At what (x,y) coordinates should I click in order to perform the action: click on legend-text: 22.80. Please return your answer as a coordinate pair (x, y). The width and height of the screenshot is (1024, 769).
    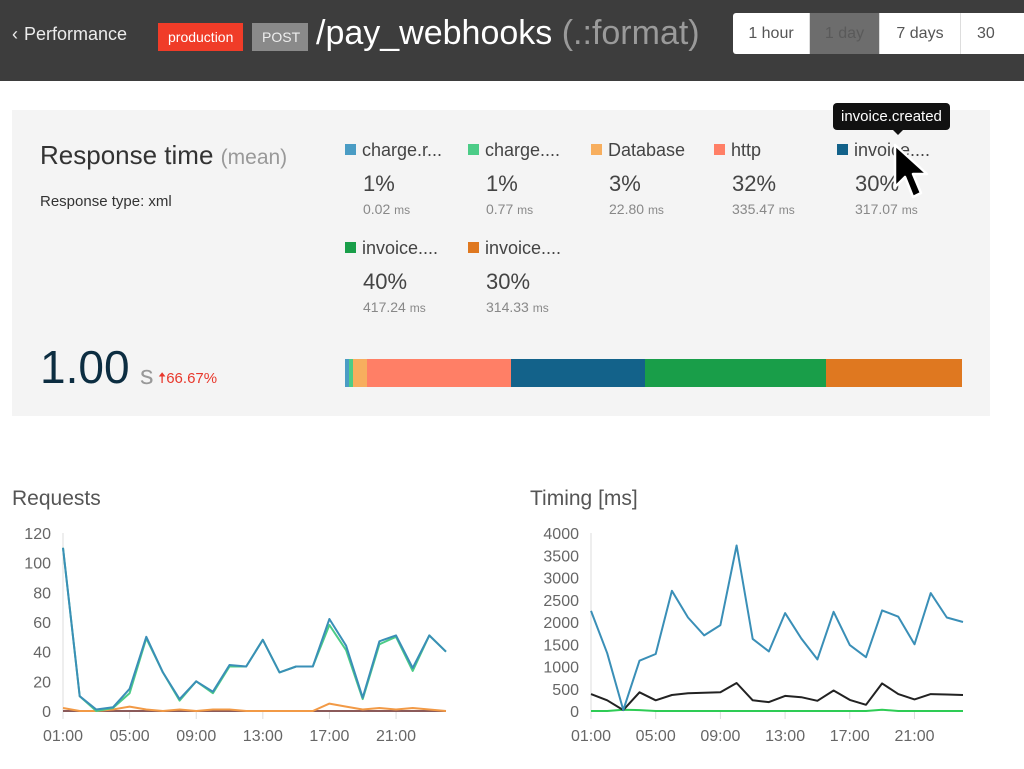
    Looking at the image, I should click on (627, 209).